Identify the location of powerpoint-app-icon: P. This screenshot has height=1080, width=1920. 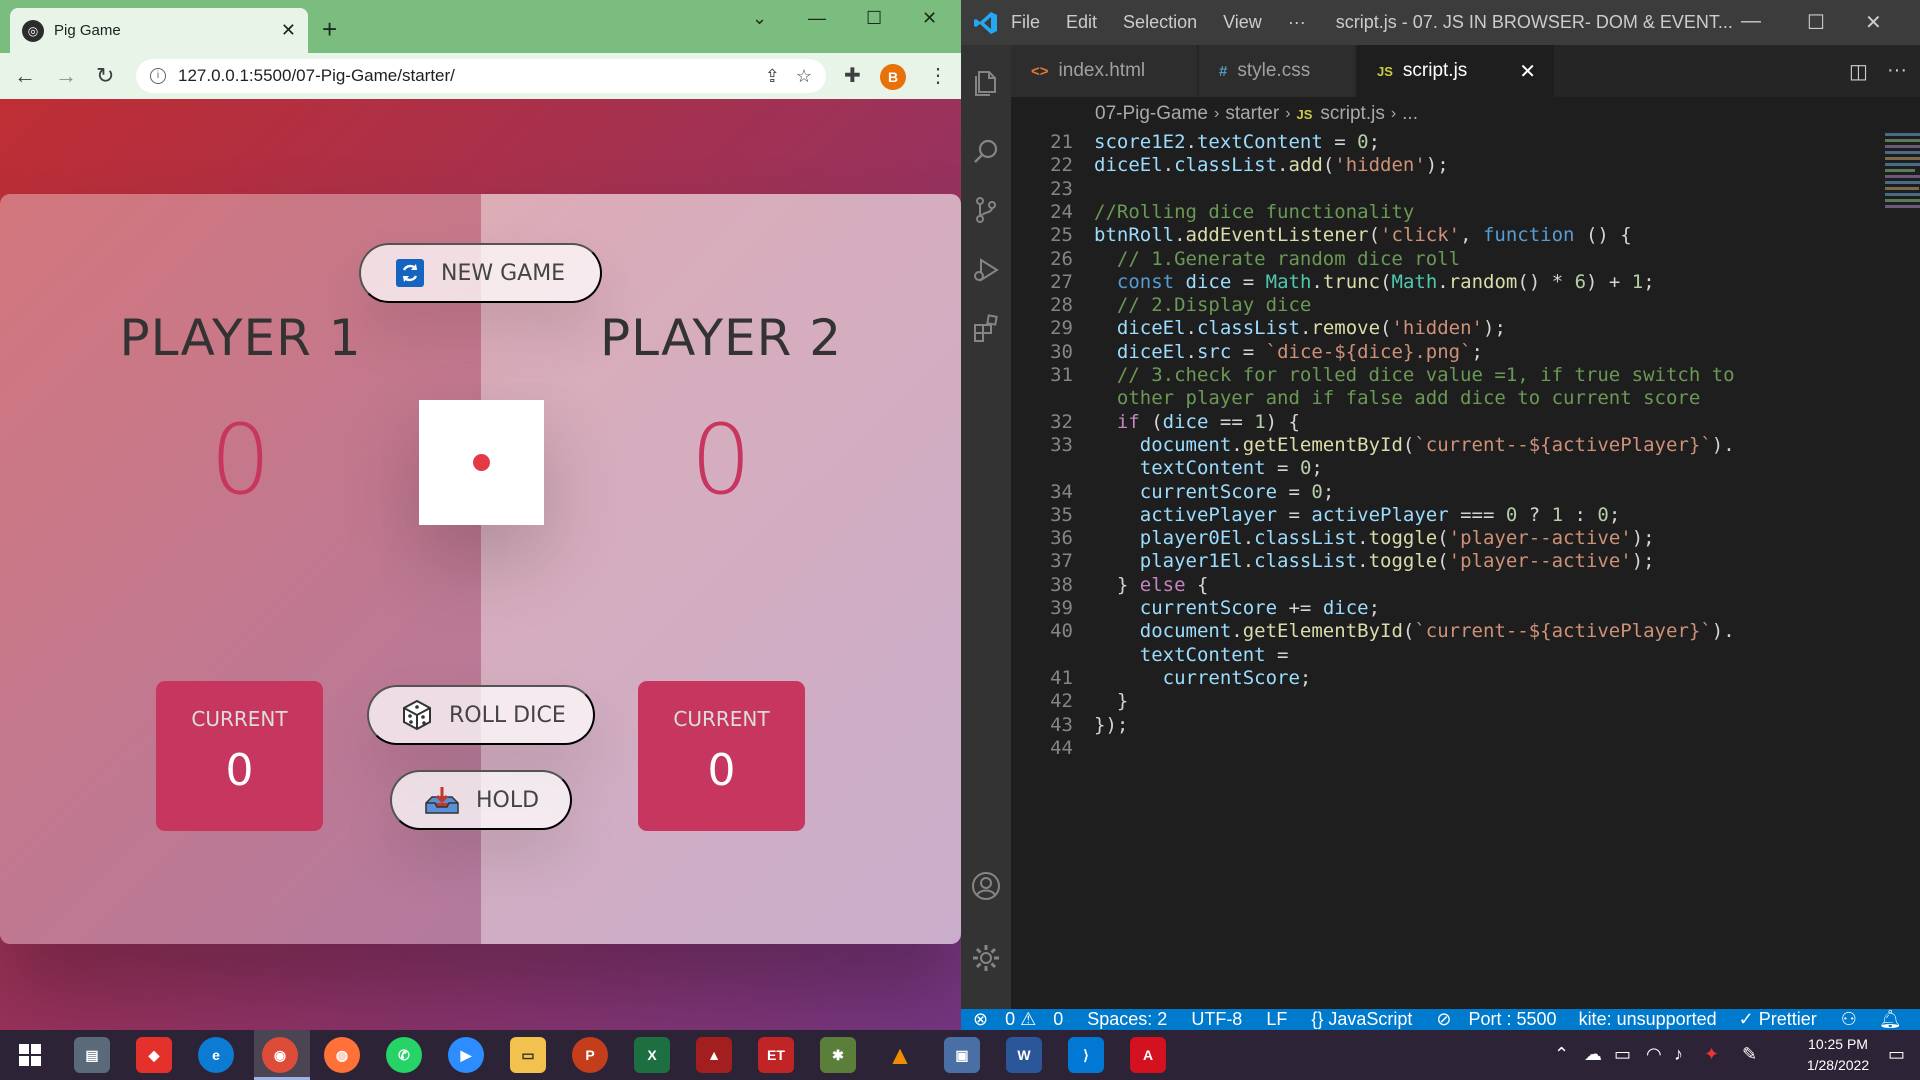
(590, 1055).